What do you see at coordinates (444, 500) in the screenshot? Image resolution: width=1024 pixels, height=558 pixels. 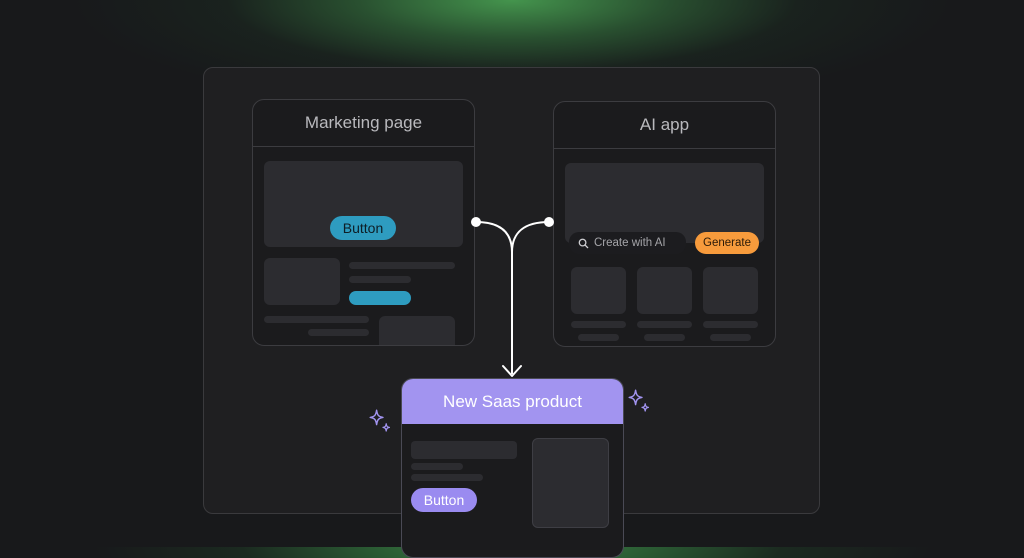 I see `new-product-button: Button` at bounding box center [444, 500].